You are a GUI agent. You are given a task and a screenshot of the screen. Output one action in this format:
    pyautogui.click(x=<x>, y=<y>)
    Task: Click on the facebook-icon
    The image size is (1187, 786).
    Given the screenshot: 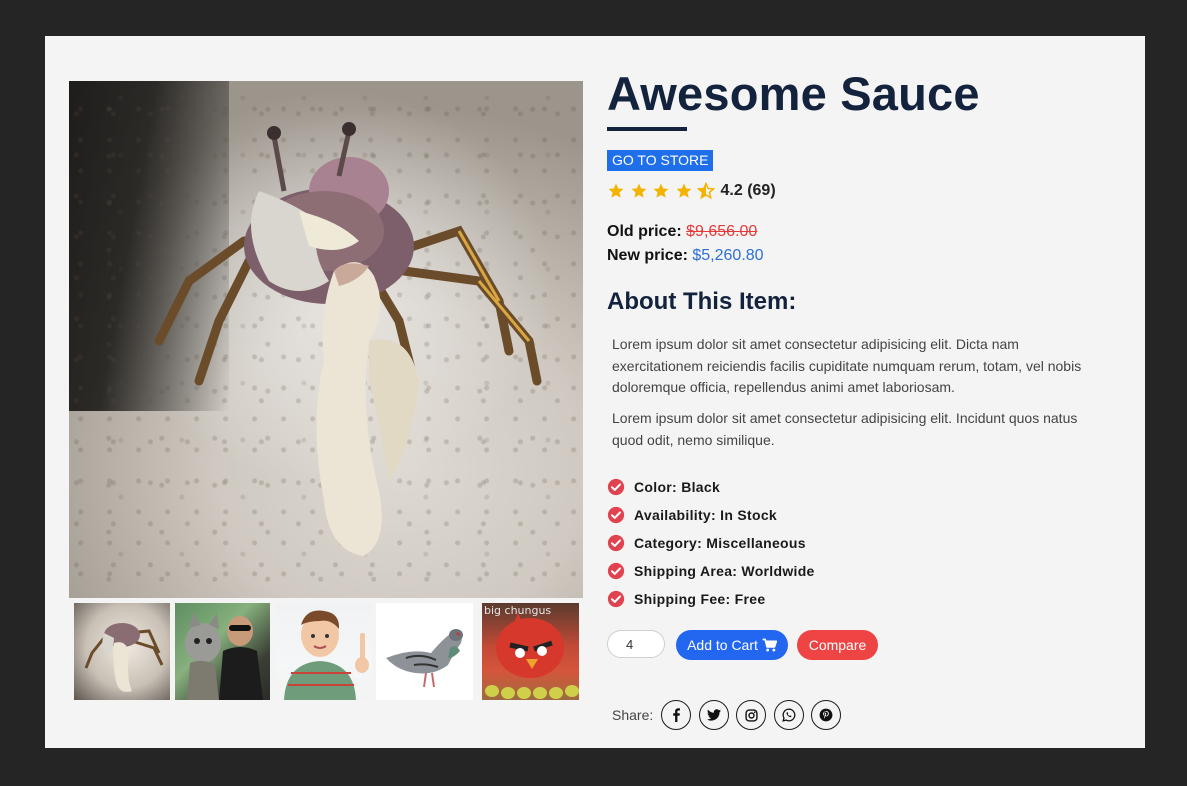 What is the action you would take?
    pyautogui.click(x=676, y=715)
    